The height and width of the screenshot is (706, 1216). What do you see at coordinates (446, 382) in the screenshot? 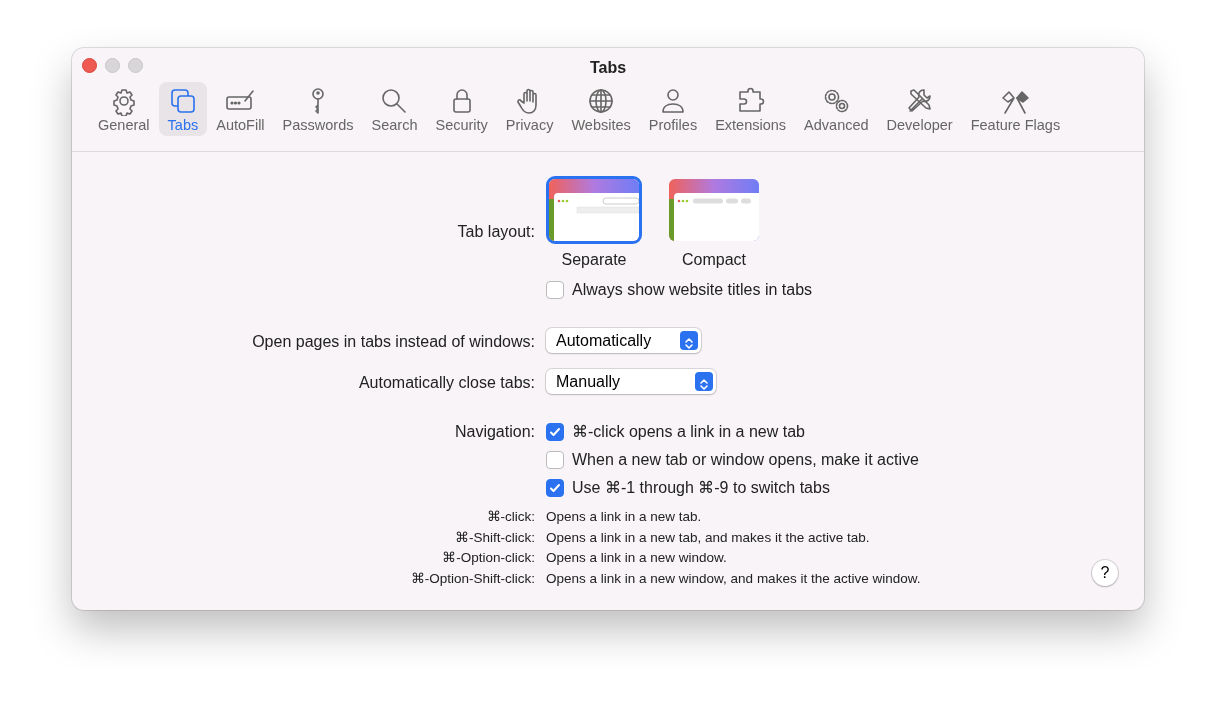
I see `field-label: Automatically close tabs:` at bounding box center [446, 382].